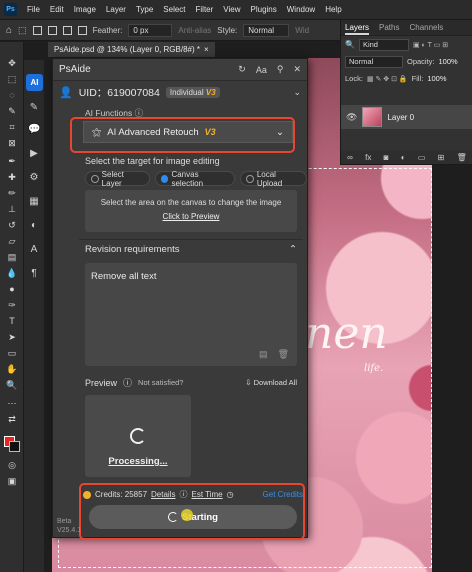  I want to click on opacity-value: 100%, so click(448, 61).